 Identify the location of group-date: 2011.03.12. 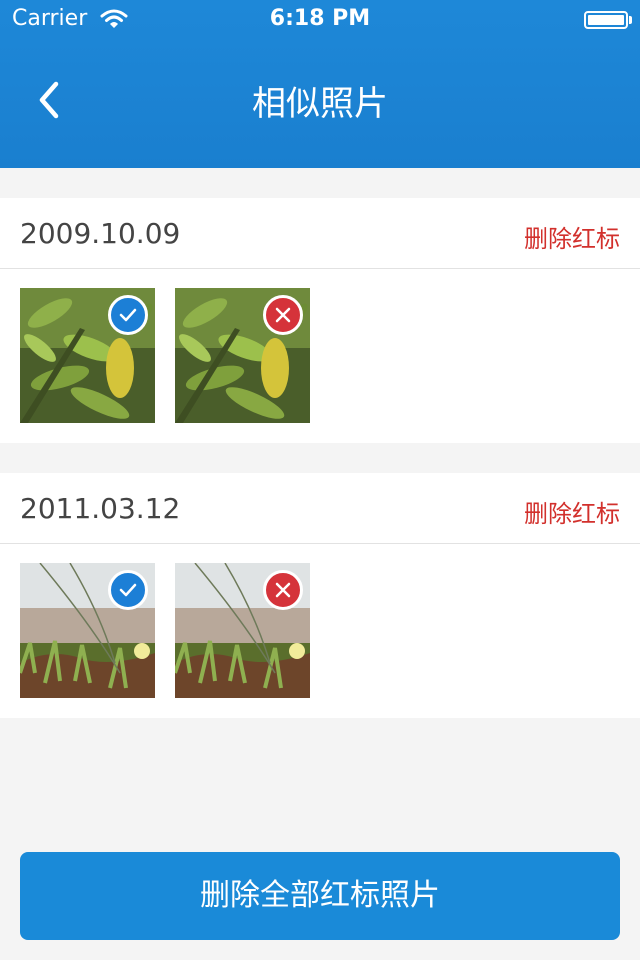
(100, 508).